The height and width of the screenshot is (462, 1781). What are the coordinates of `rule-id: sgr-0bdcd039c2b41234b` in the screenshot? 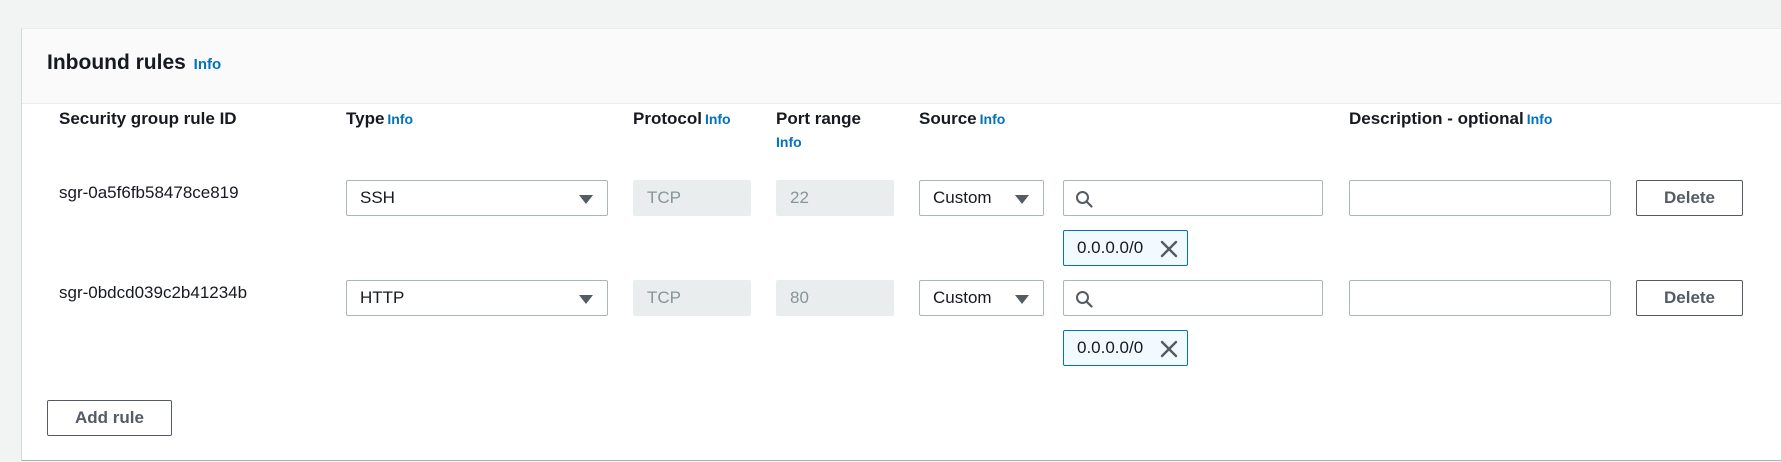 It's located at (153, 292).